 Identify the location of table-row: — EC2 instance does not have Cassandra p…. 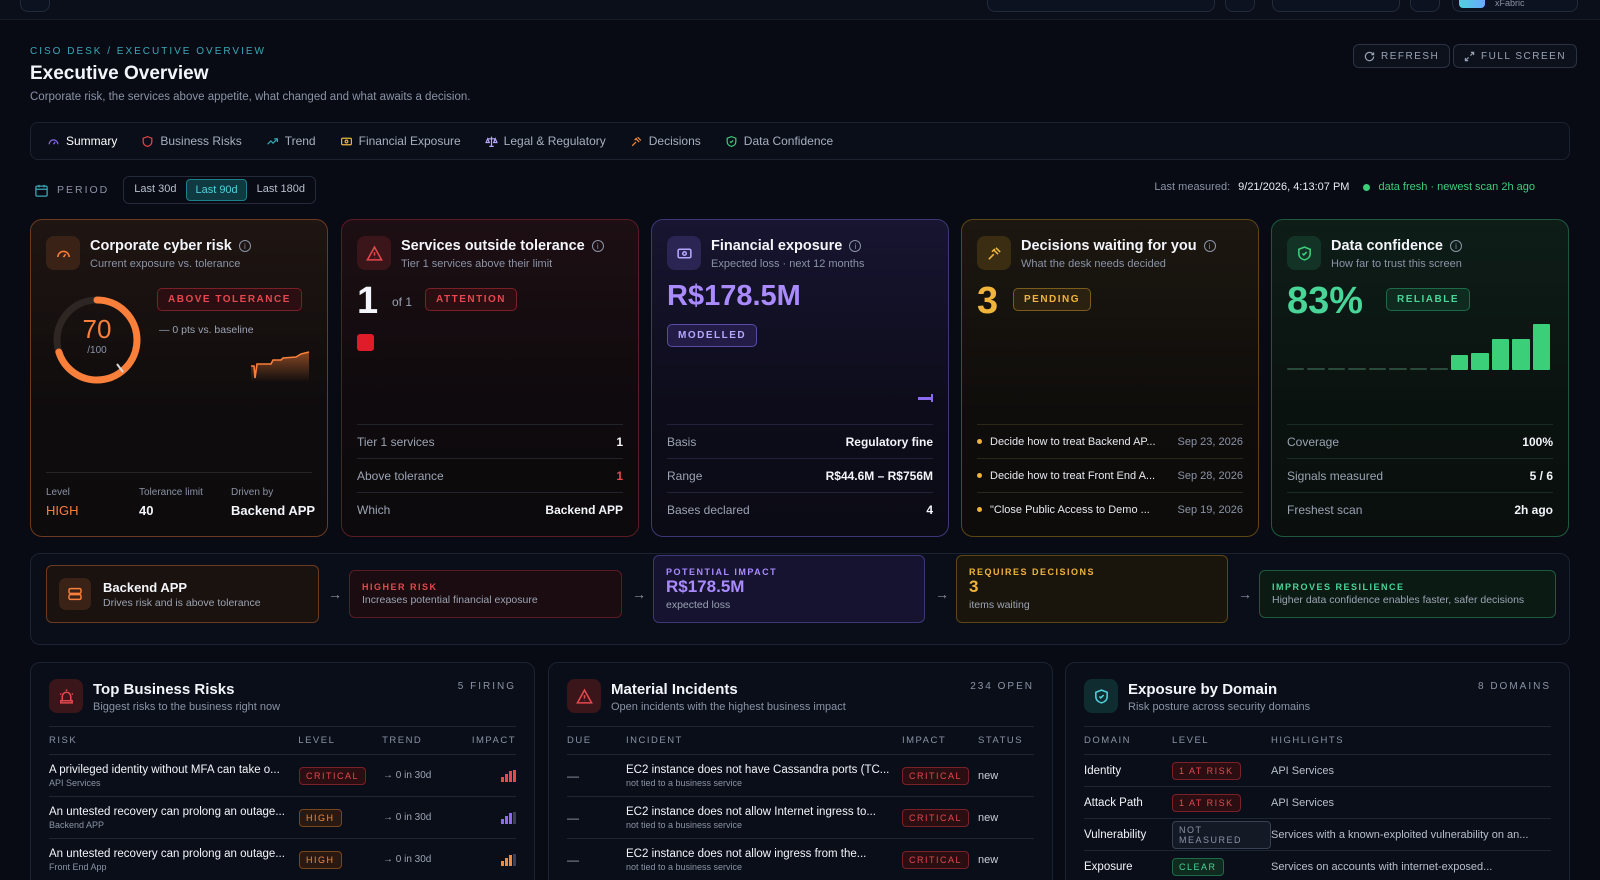
(800, 775).